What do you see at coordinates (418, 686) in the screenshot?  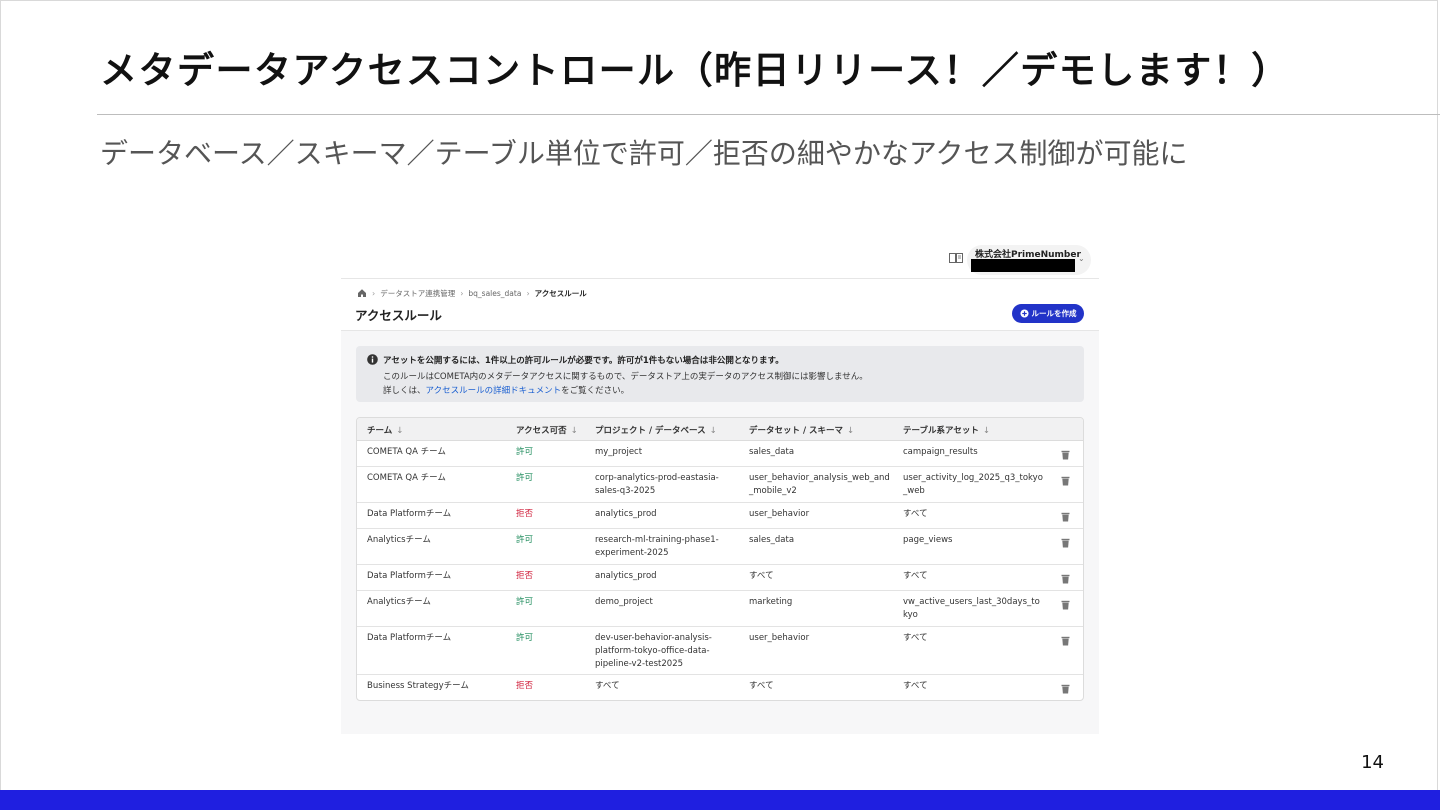 I see `cell-team: Business Strategyチーム` at bounding box center [418, 686].